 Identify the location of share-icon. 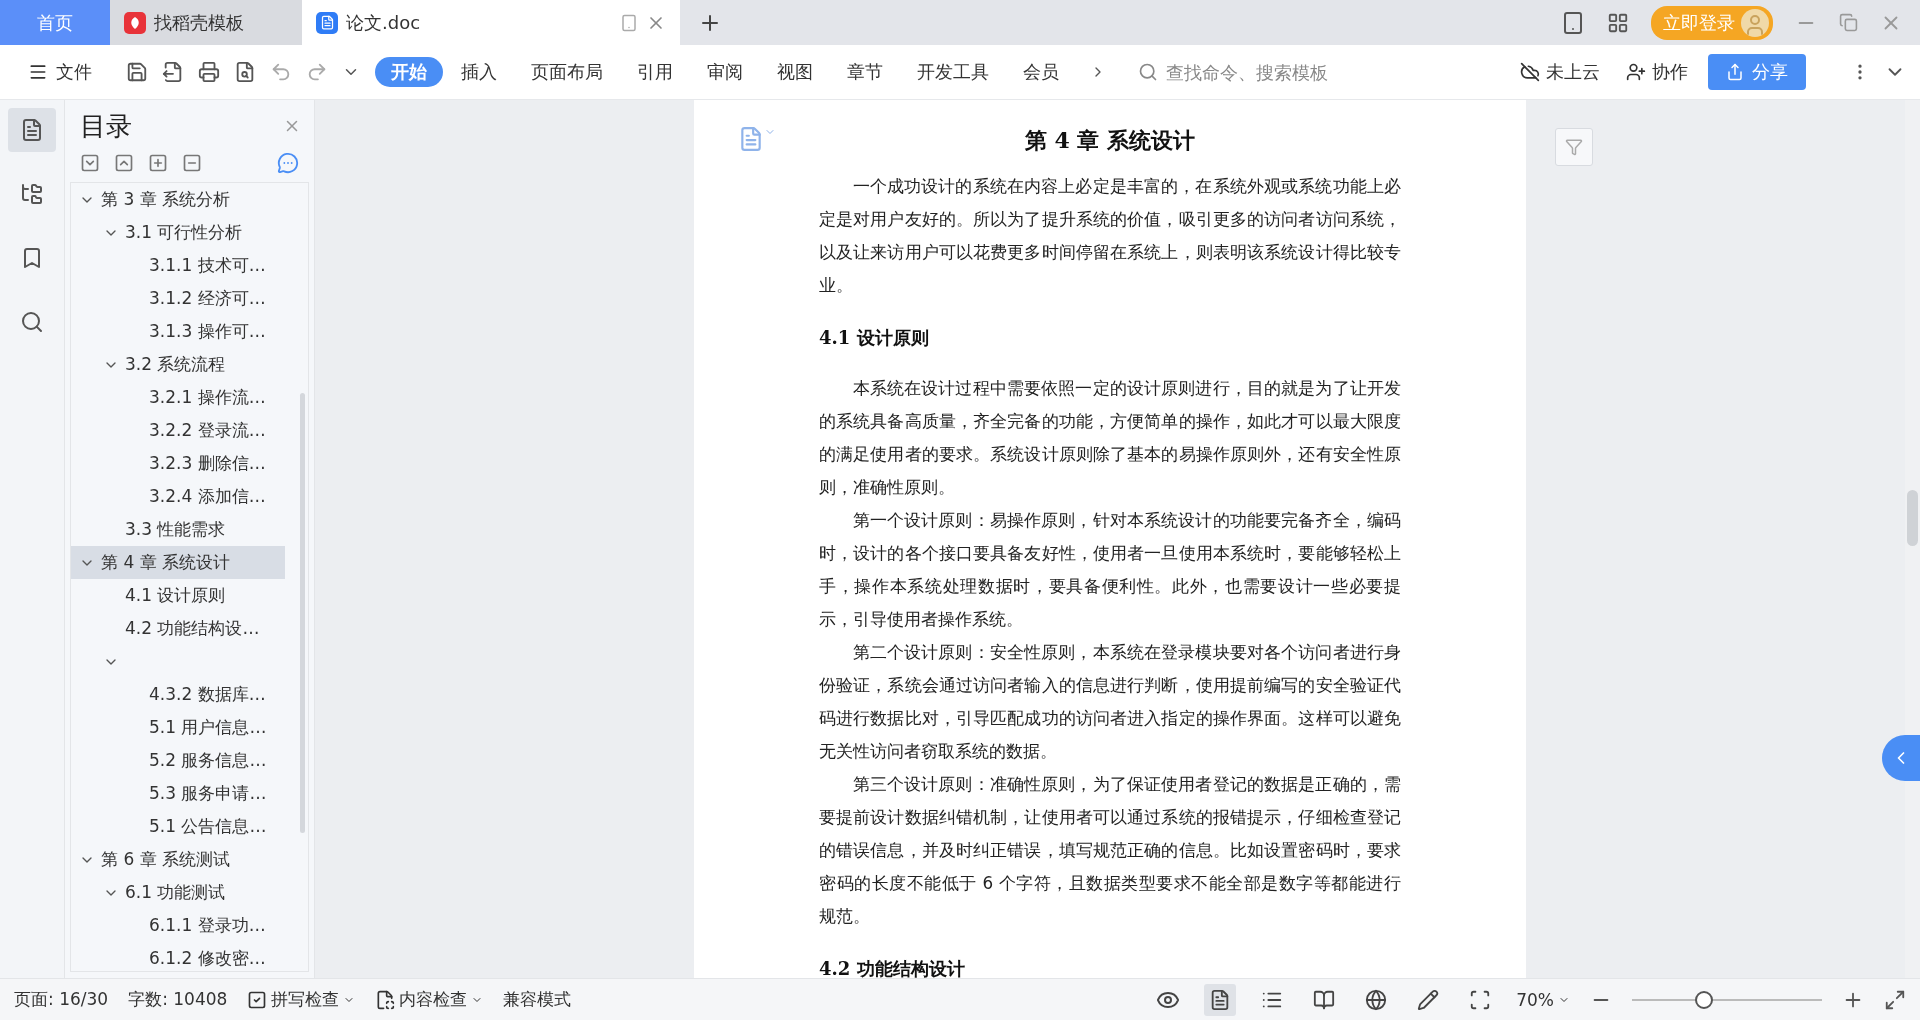
(1735, 72).